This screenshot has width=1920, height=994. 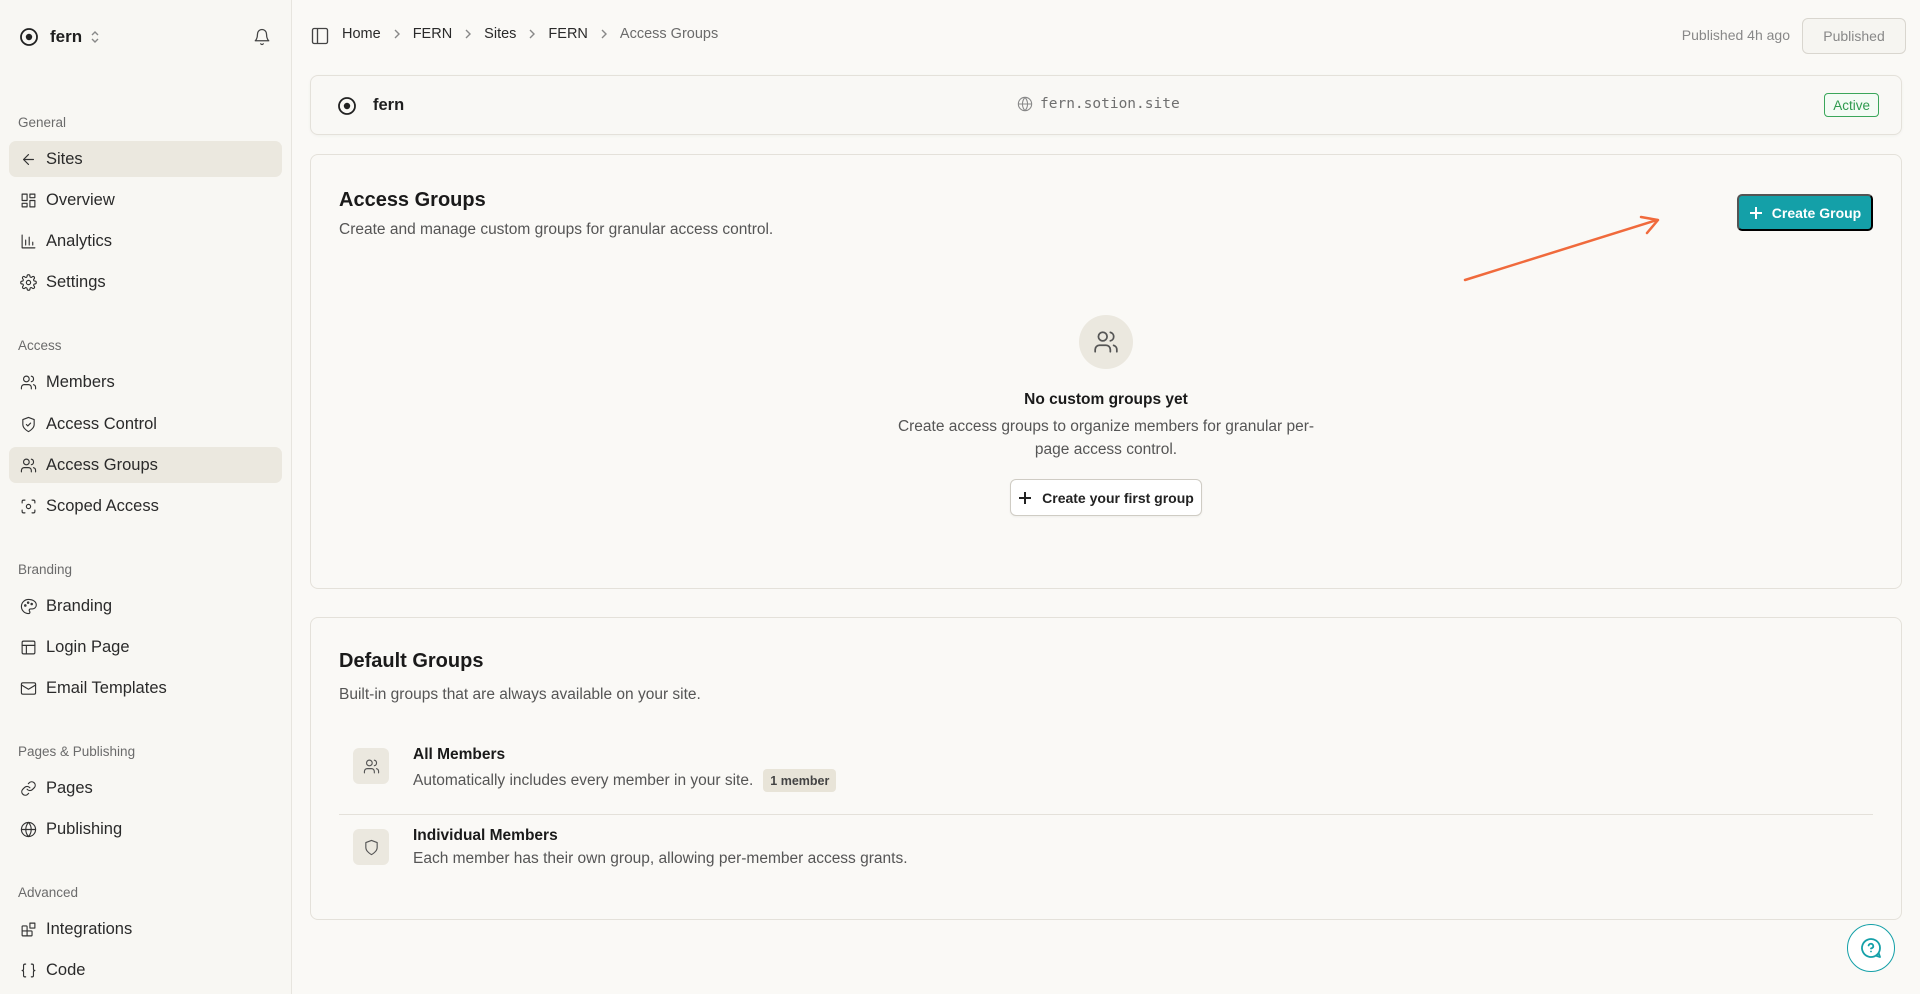 I want to click on breadcrumb-current: Access Groups, so click(x=669, y=34).